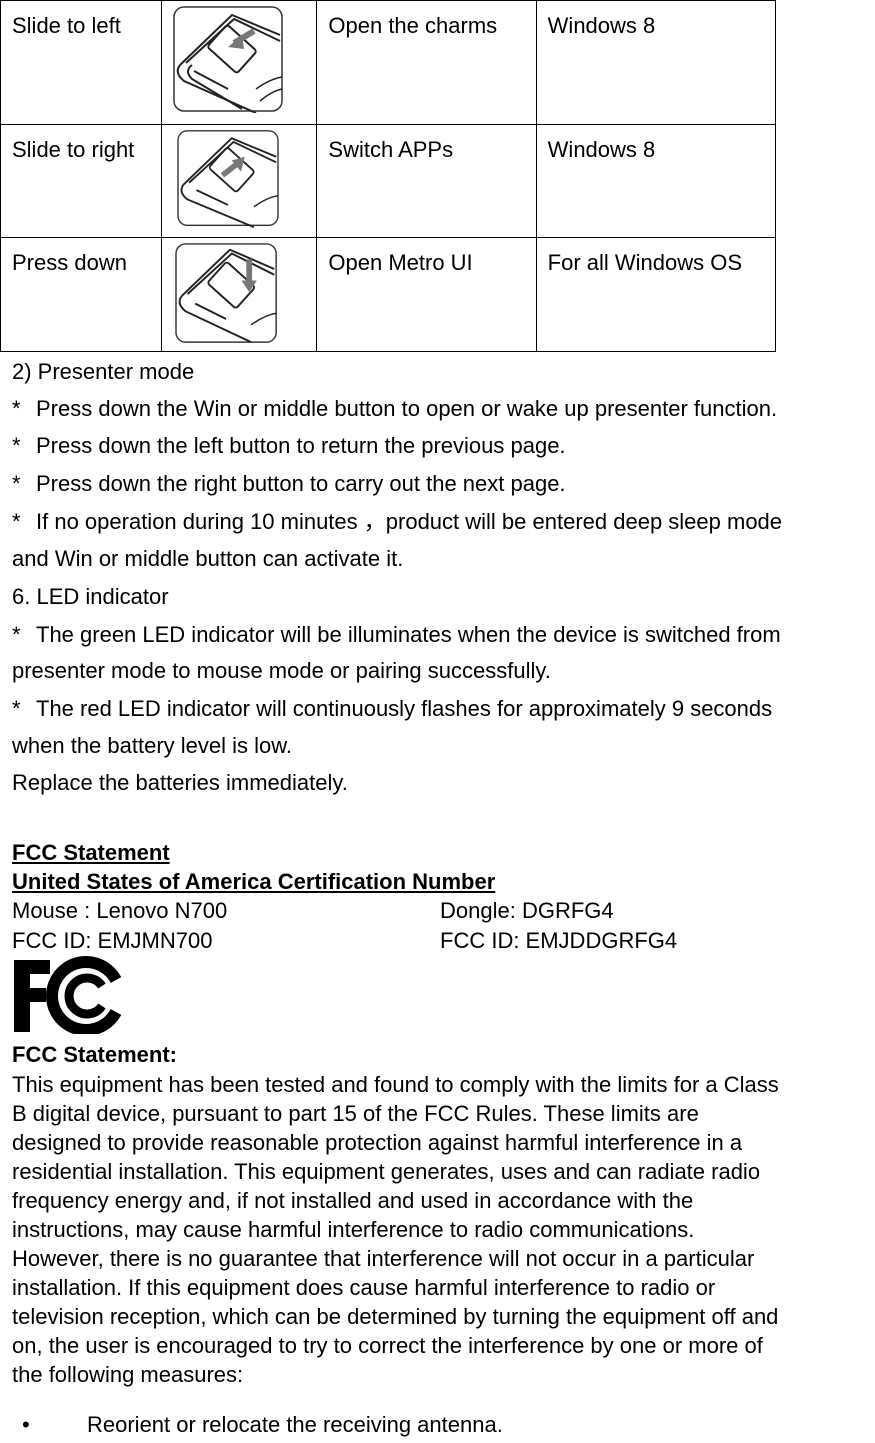  What do you see at coordinates (426, 294) in the screenshot?
I see `action-cell: Open Metro UI` at bounding box center [426, 294].